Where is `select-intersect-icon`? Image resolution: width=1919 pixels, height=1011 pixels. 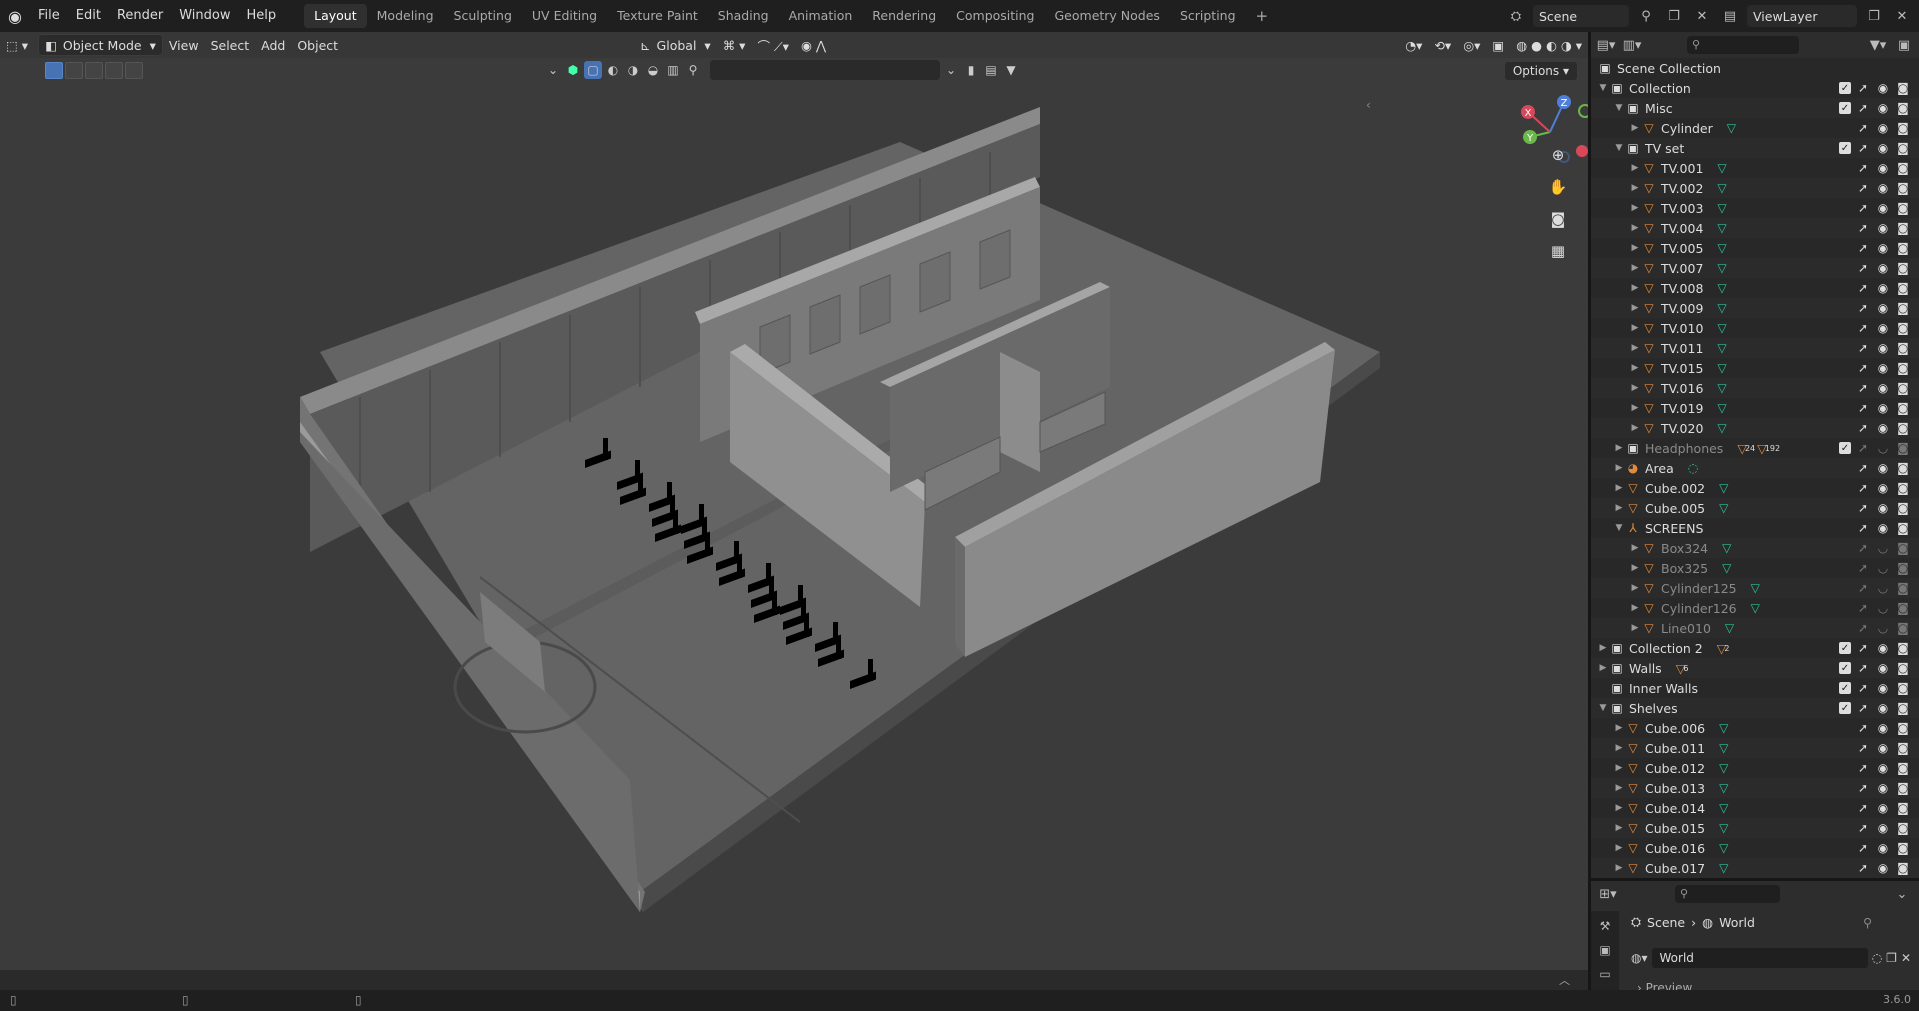
select-intersect-icon is located at coordinates (134, 70).